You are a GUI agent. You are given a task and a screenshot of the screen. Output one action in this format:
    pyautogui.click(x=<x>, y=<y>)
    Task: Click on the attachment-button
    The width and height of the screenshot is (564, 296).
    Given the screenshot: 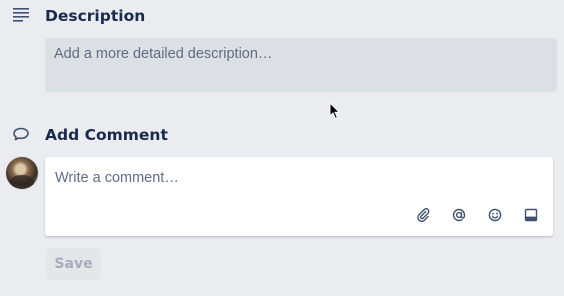 What is the action you would take?
    pyautogui.click(x=423, y=215)
    